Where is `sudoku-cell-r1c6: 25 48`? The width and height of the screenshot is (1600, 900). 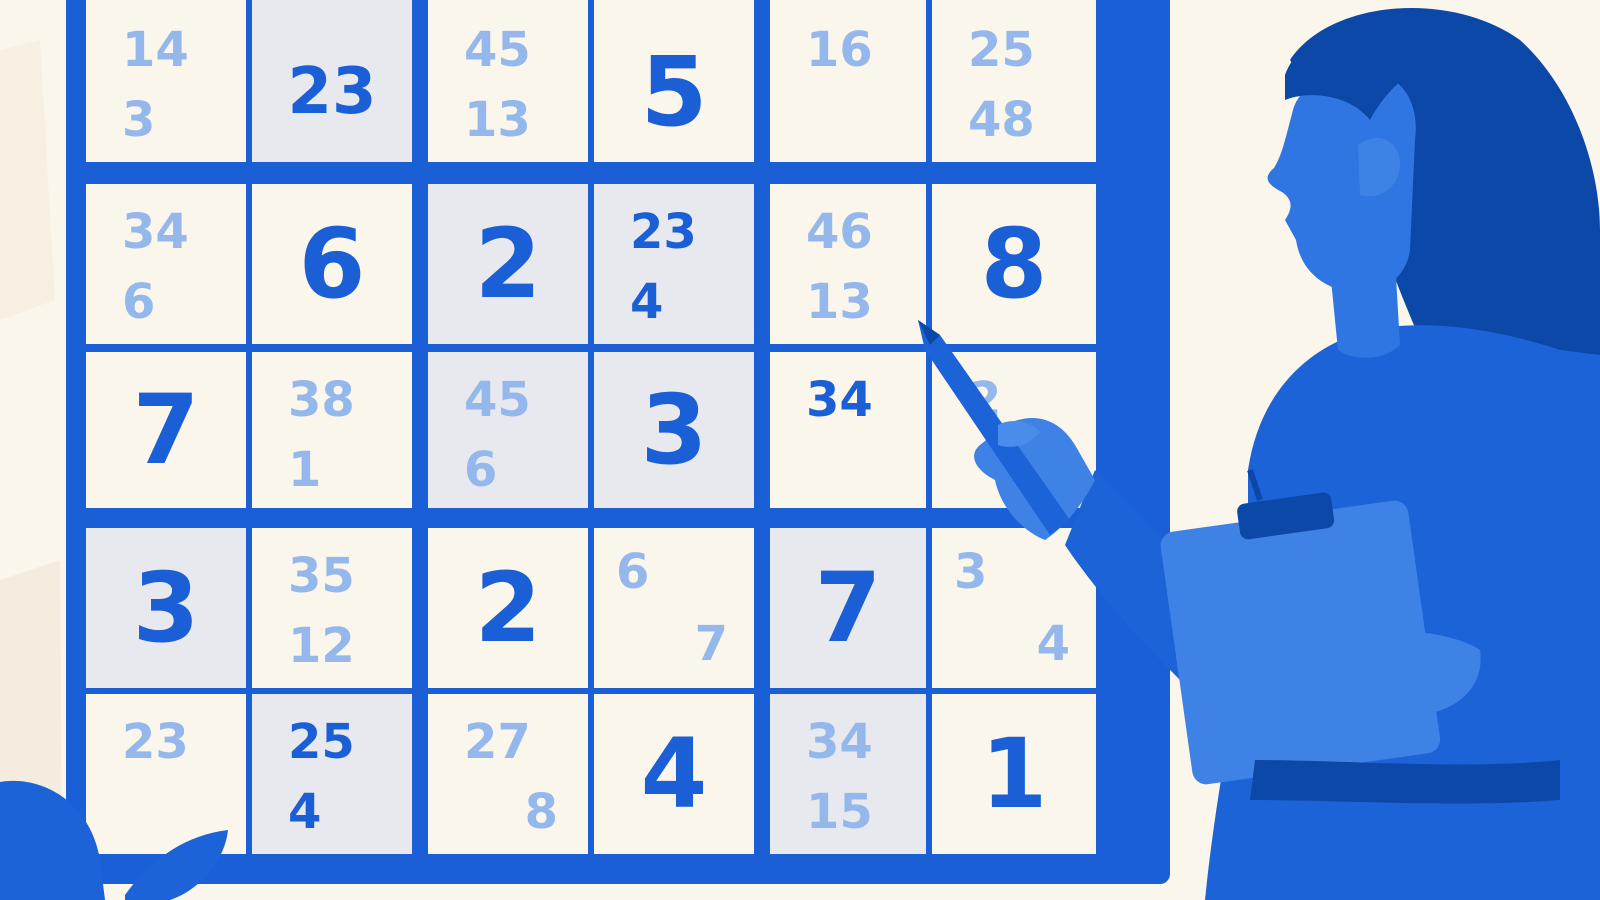
sudoku-cell-r1c6: 25 48 is located at coordinates (1014, 81).